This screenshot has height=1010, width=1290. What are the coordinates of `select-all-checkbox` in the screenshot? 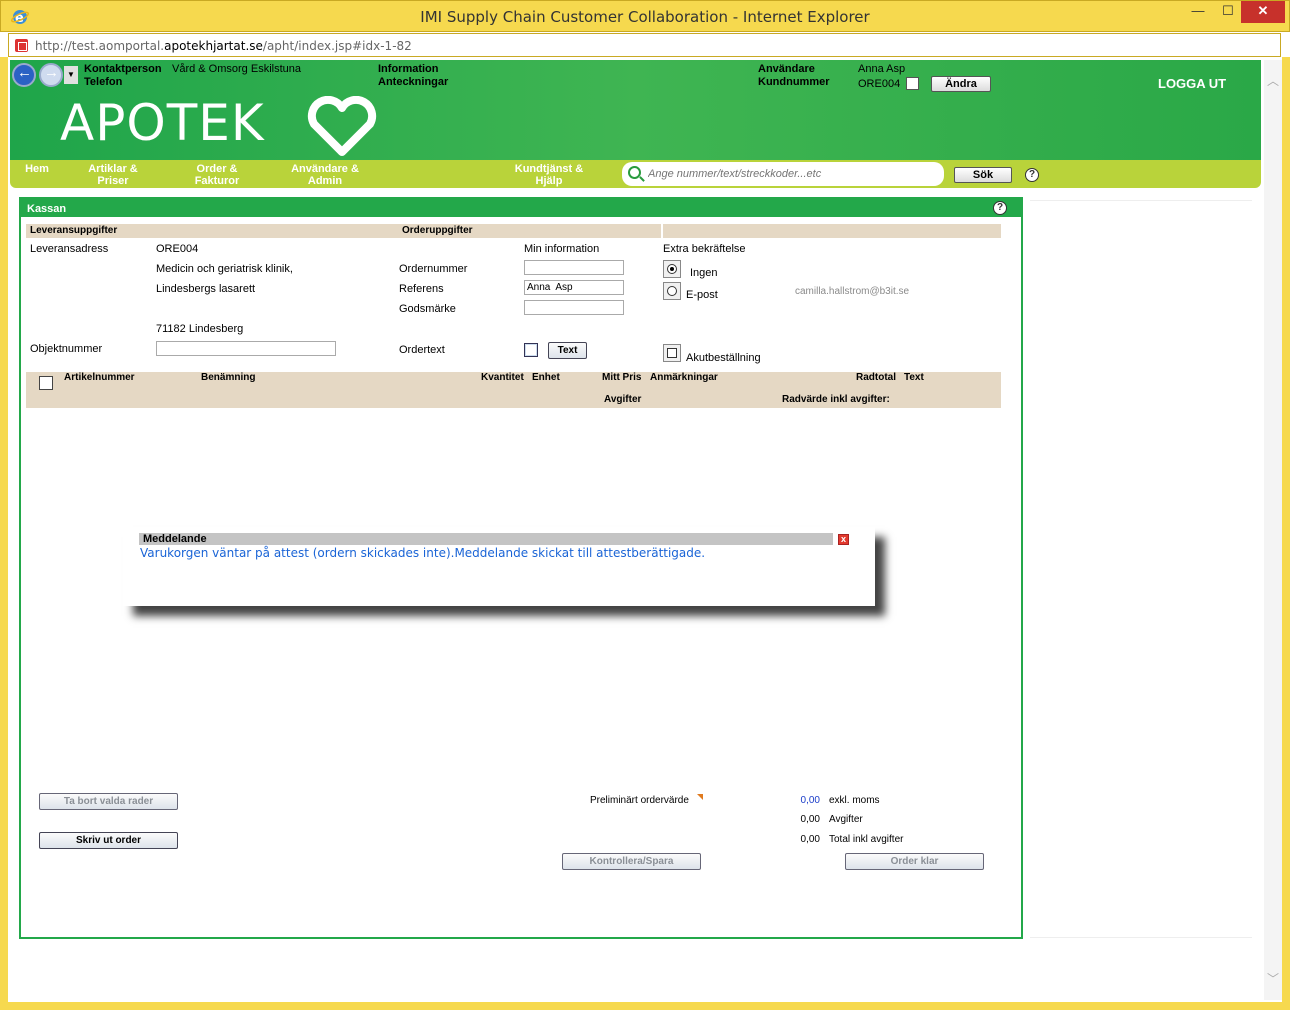 It's located at (46, 383).